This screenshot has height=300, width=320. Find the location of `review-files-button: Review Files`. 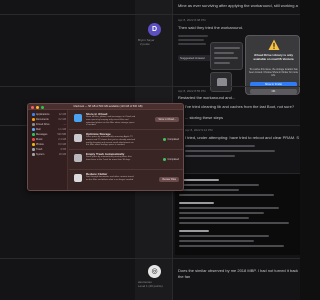

review-files-button: Review Files is located at coordinates (169, 179).